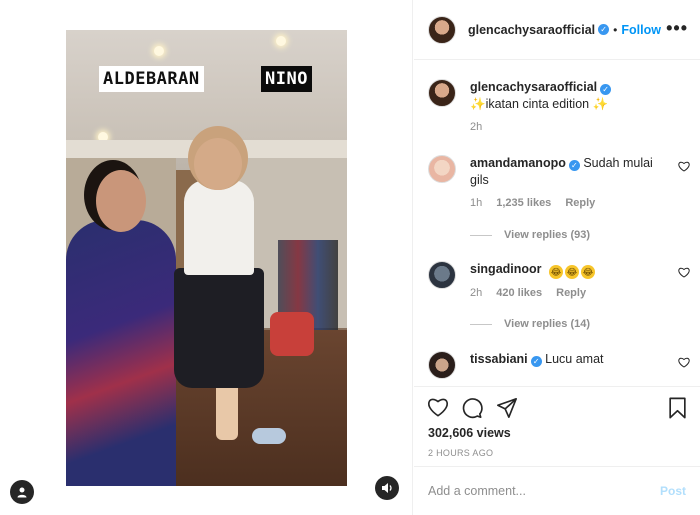 Image resolution: width=700 pixels, height=515 pixels. What do you see at coordinates (472, 408) in the screenshot?
I see `comment-bubble-icon` at bounding box center [472, 408].